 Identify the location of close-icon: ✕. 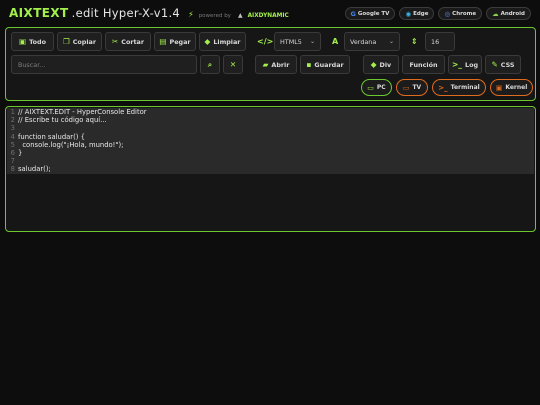
(233, 64).